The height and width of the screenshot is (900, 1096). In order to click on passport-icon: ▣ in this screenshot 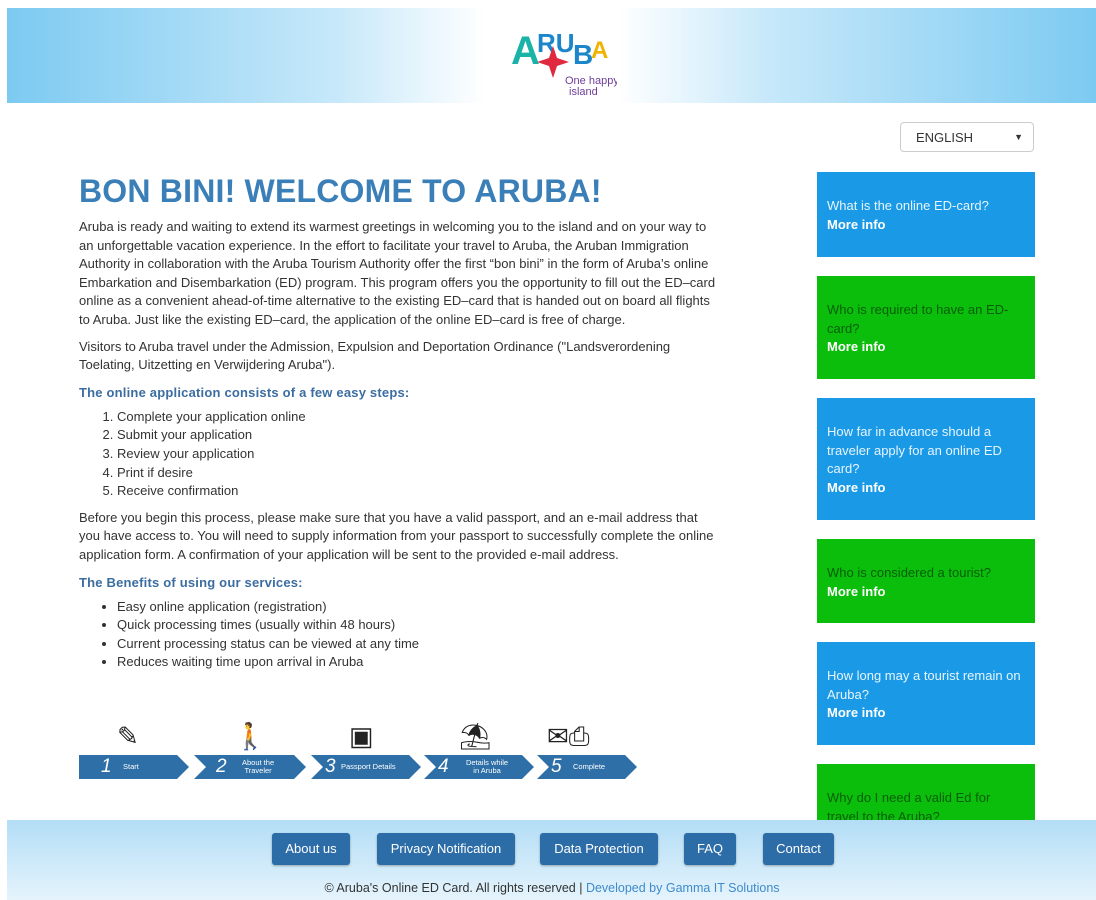, I will do `click(361, 736)`.